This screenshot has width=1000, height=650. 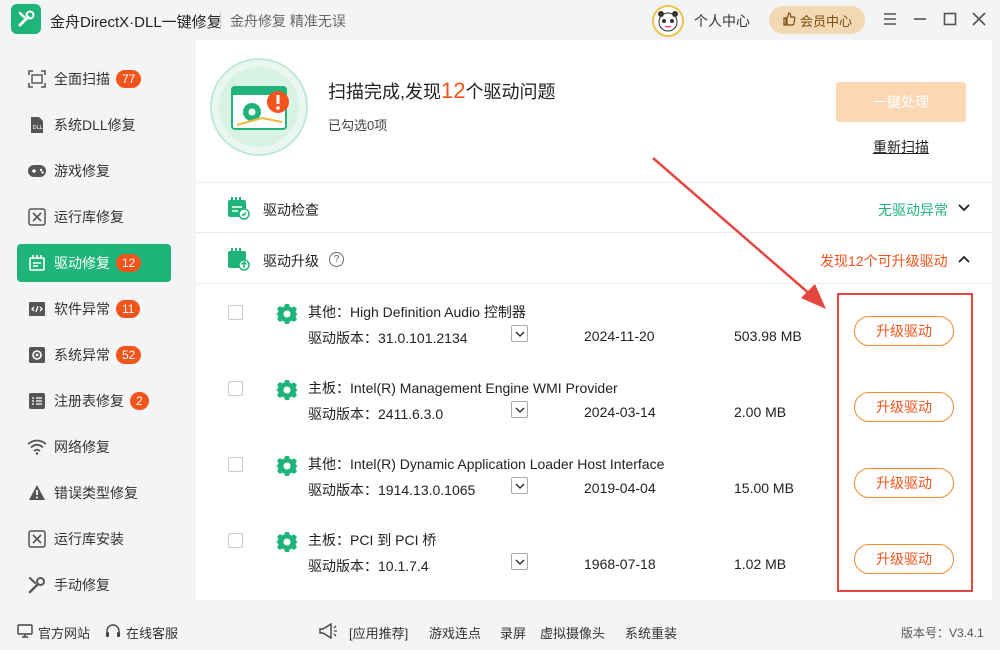 What do you see at coordinates (152, 633) in the screenshot?
I see `online-support-label: 在线客服` at bounding box center [152, 633].